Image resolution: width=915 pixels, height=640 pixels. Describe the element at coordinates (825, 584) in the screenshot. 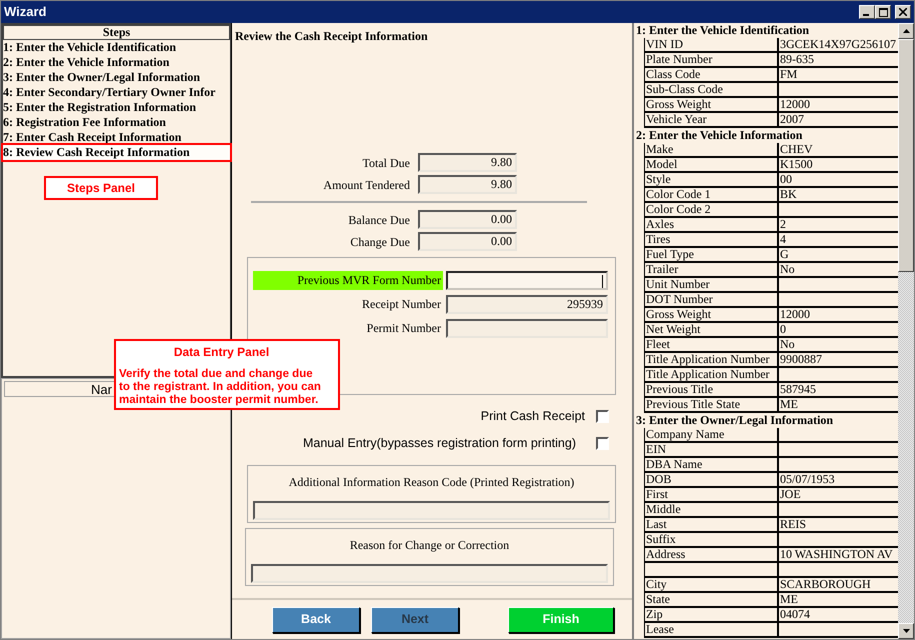

I see `table-cell-text: SCARBOROUGH` at that location.